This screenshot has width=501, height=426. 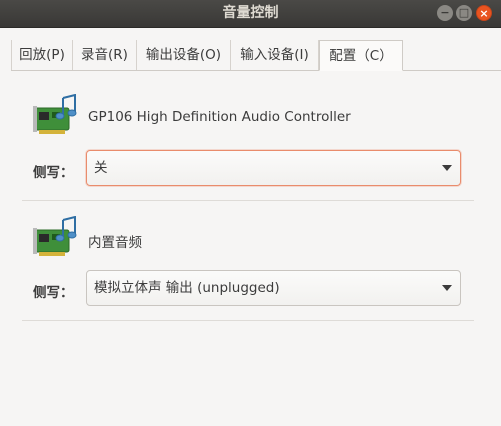 I want to click on window-title: 音量控制, so click(x=250, y=13).